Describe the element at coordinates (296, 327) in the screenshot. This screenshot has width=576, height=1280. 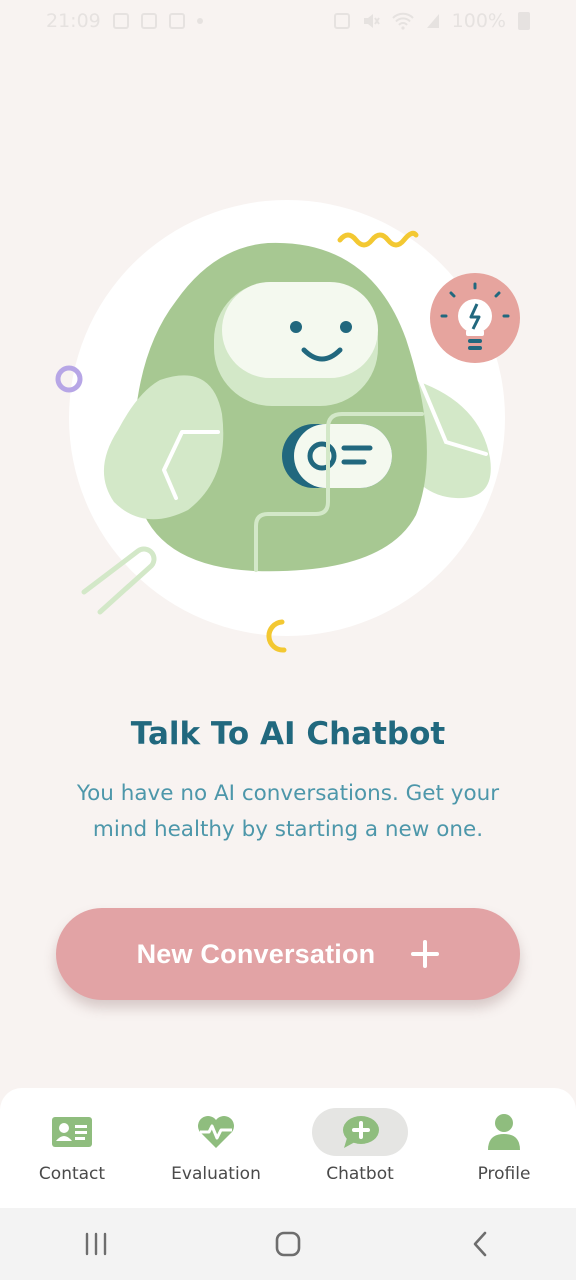
I see `robot-left-eye` at that location.